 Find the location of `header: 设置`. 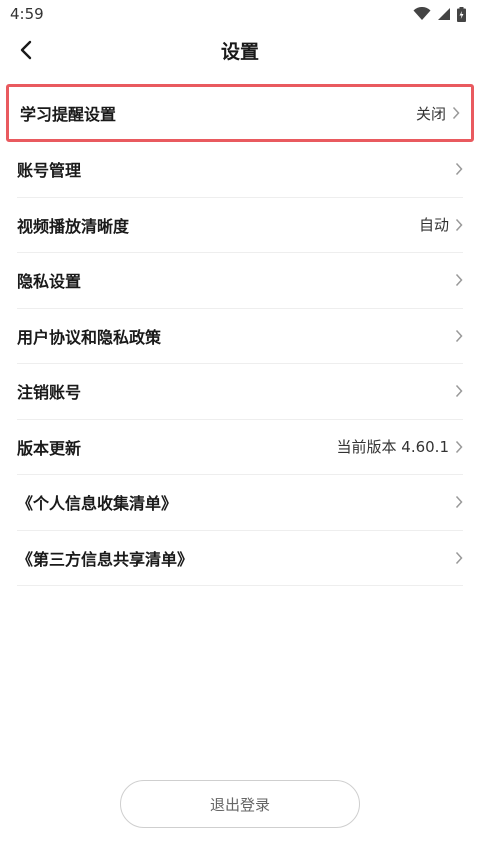

header: 设置 is located at coordinates (240, 50).